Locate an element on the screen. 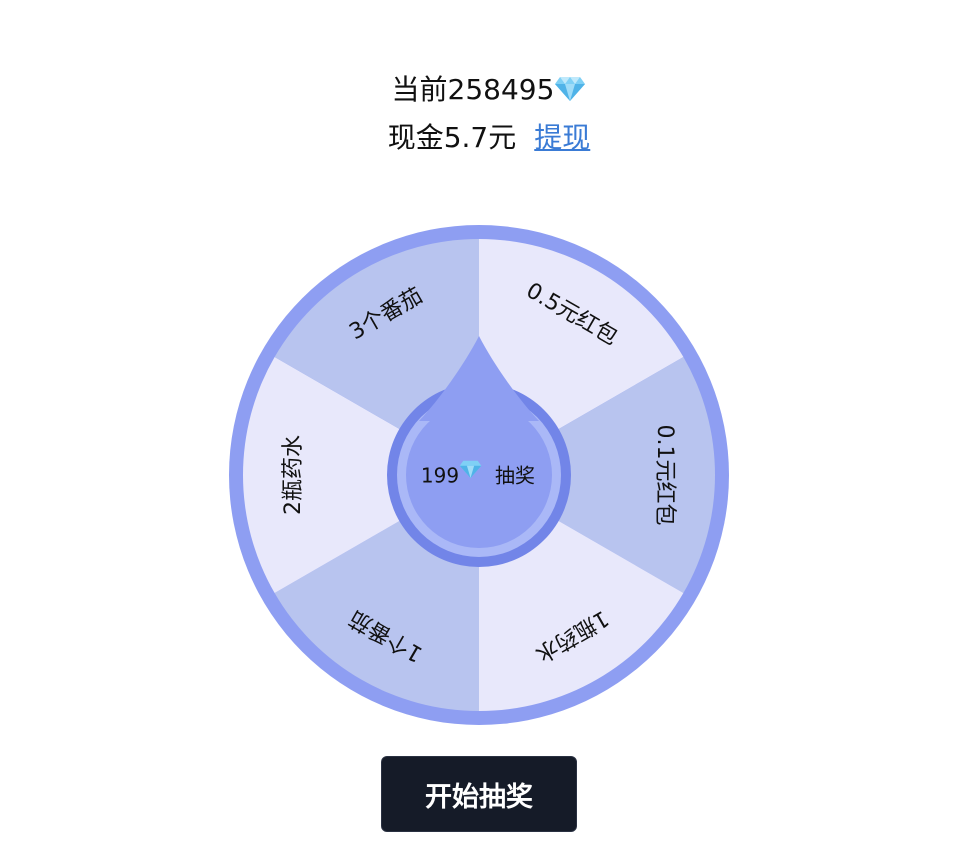 The height and width of the screenshot is (868, 978). diamond-balance: 当前258495 is located at coordinates (489, 88).